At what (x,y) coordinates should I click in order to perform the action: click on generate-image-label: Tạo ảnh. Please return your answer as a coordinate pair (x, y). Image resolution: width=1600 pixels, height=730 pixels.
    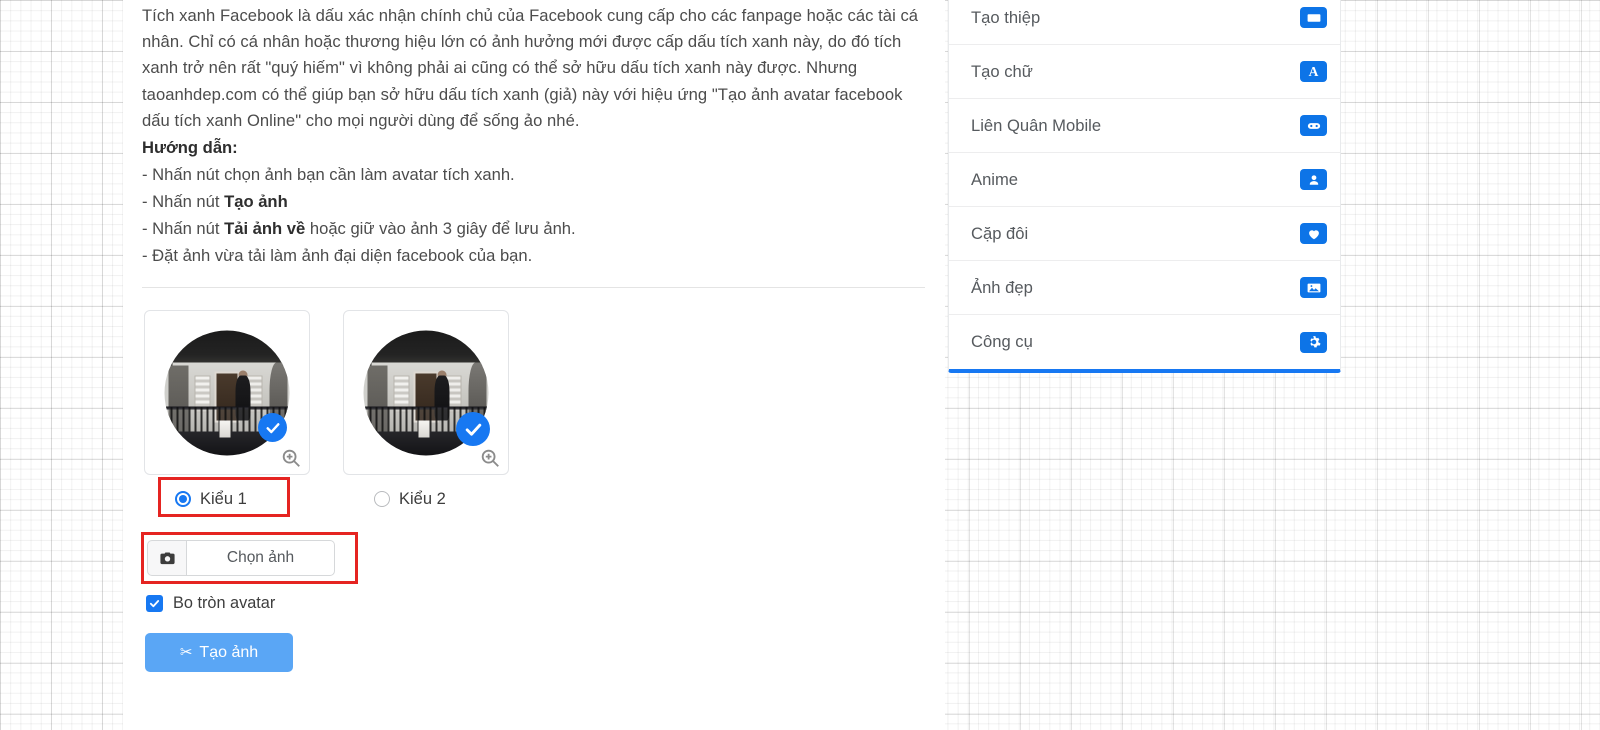
    Looking at the image, I should click on (229, 652).